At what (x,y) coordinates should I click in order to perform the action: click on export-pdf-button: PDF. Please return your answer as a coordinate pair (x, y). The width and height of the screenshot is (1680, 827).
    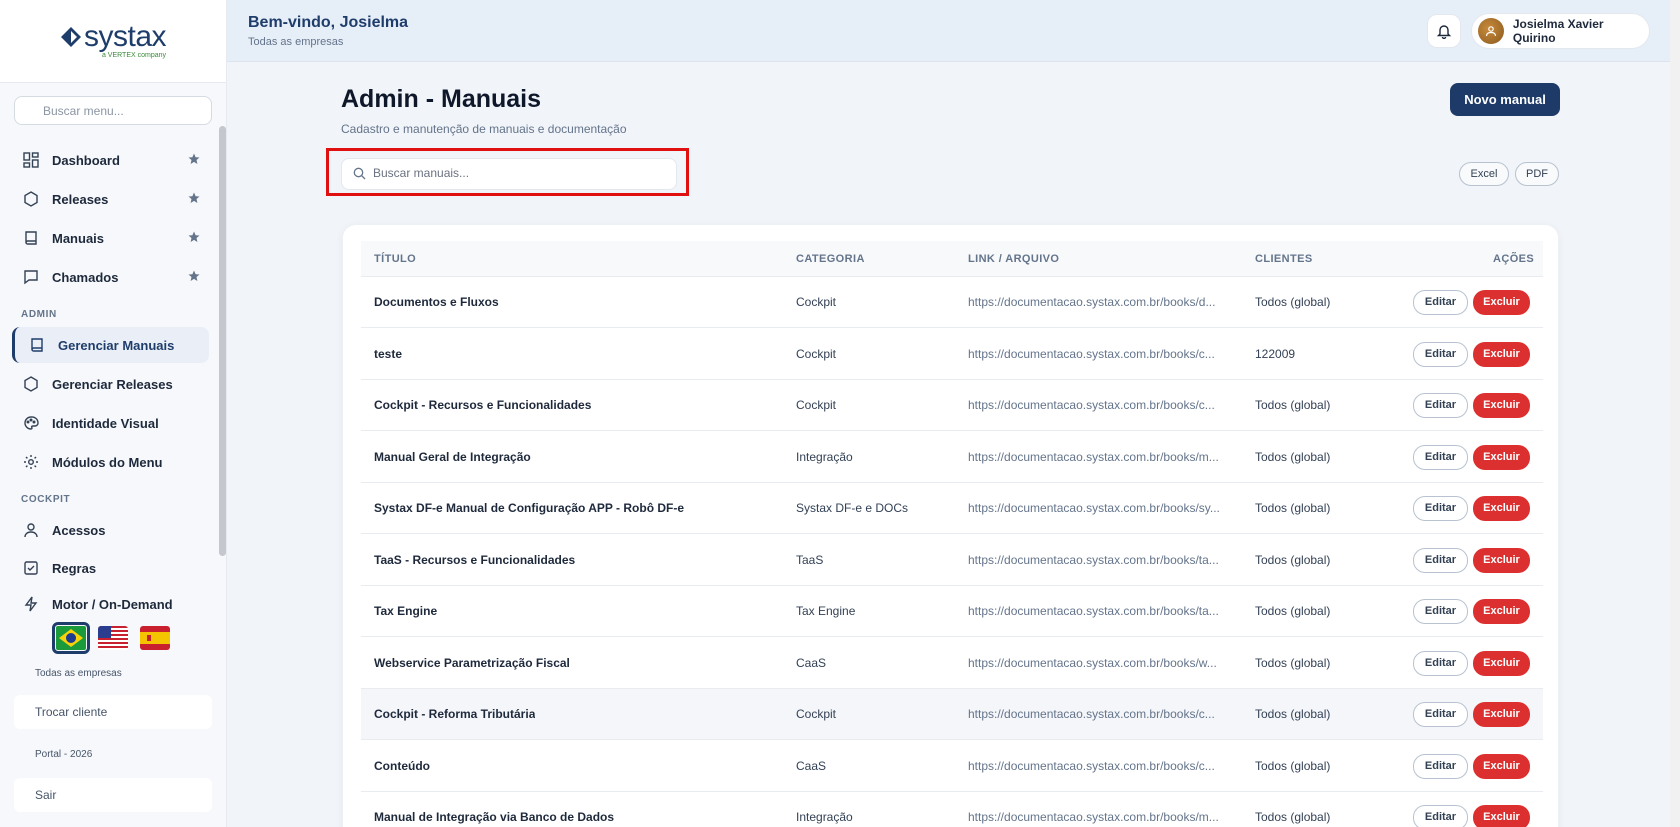
    Looking at the image, I should click on (1537, 174).